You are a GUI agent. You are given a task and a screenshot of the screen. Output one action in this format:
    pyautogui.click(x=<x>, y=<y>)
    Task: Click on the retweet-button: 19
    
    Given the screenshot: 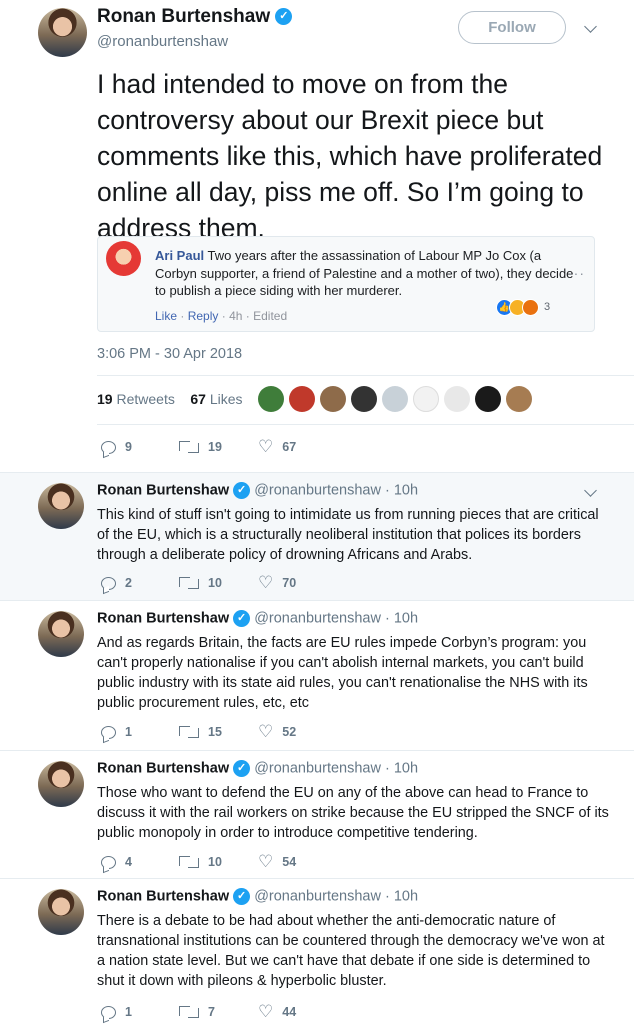 What is the action you would take?
    pyautogui.click(x=200, y=447)
    